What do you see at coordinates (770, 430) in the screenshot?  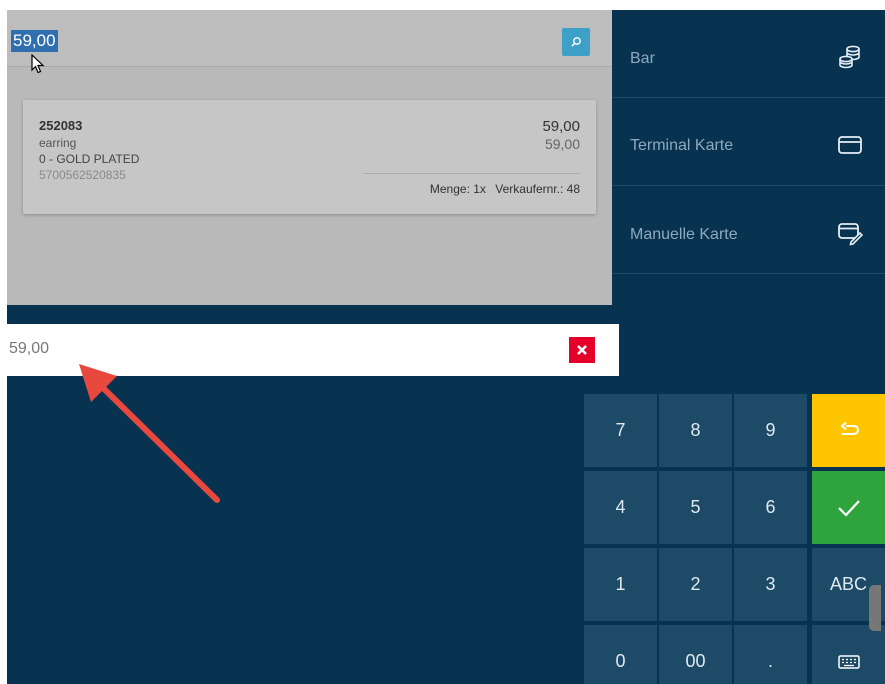 I see `key-9: 9` at bounding box center [770, 430].